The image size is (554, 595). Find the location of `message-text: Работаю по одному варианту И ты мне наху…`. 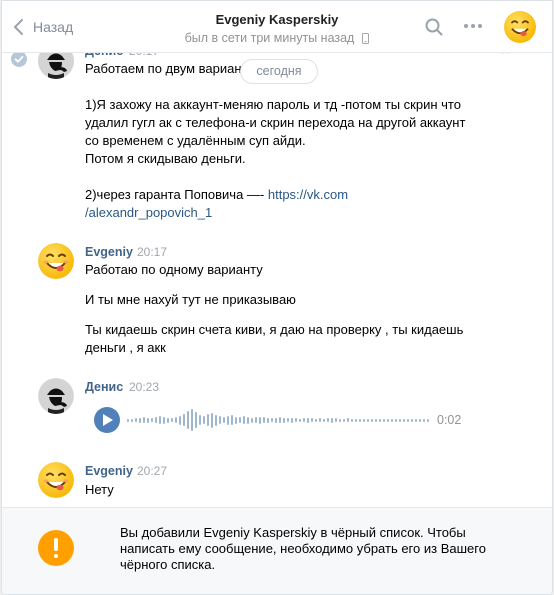

message-text: Работаю по одному варианту И ты мне наху… is located at coordinates (274, 308).